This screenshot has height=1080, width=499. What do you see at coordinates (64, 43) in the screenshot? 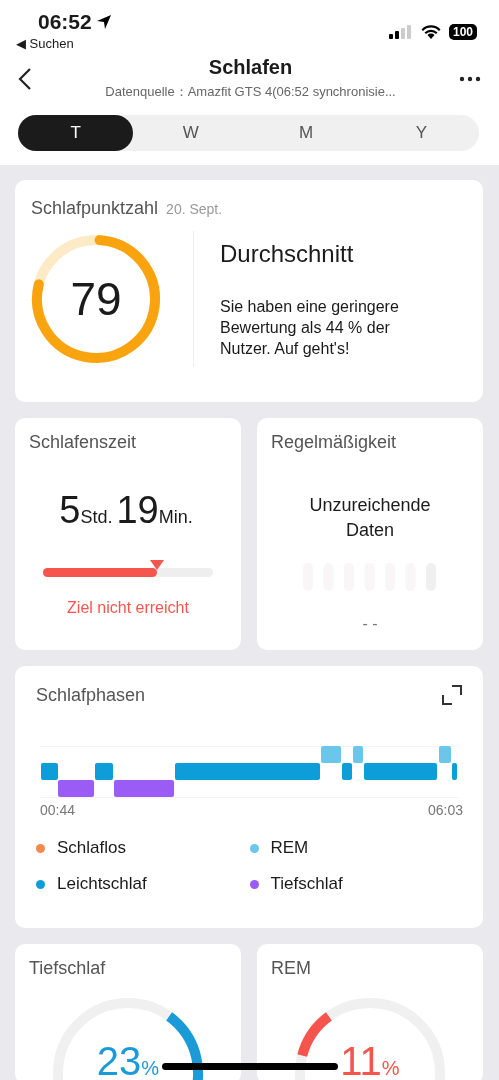
I see `back-link: ◀ Suchen` at bounding box center [64, 43].